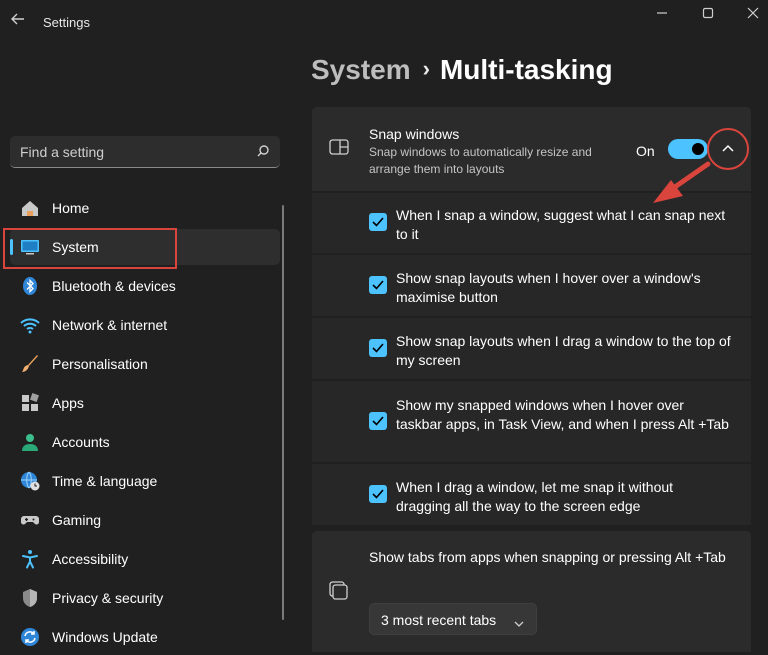 The image size is (768, 655). Describe the element at coordinates (18, 21) in the screenshot. I see `back-arrow-icon` at that location.